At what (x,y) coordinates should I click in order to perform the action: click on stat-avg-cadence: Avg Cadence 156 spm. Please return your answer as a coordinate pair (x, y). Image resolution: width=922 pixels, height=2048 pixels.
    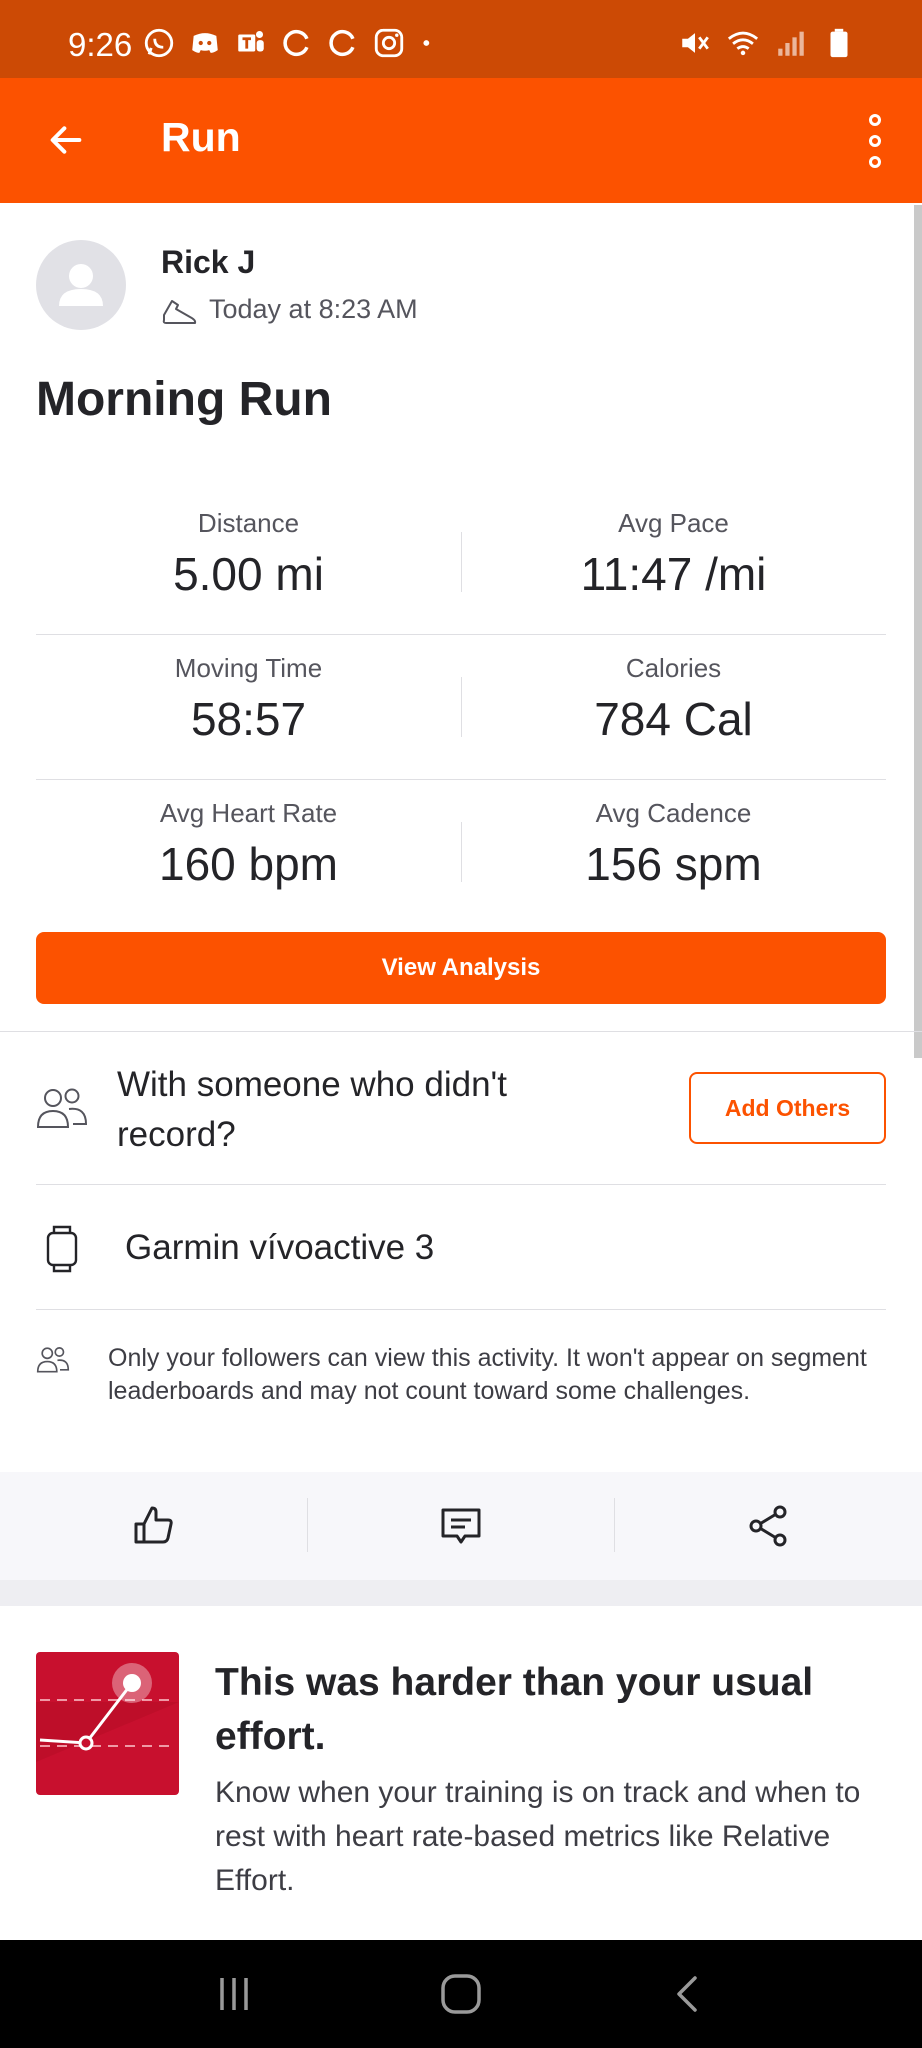
    Looking at the image, I should click on (673, 852).